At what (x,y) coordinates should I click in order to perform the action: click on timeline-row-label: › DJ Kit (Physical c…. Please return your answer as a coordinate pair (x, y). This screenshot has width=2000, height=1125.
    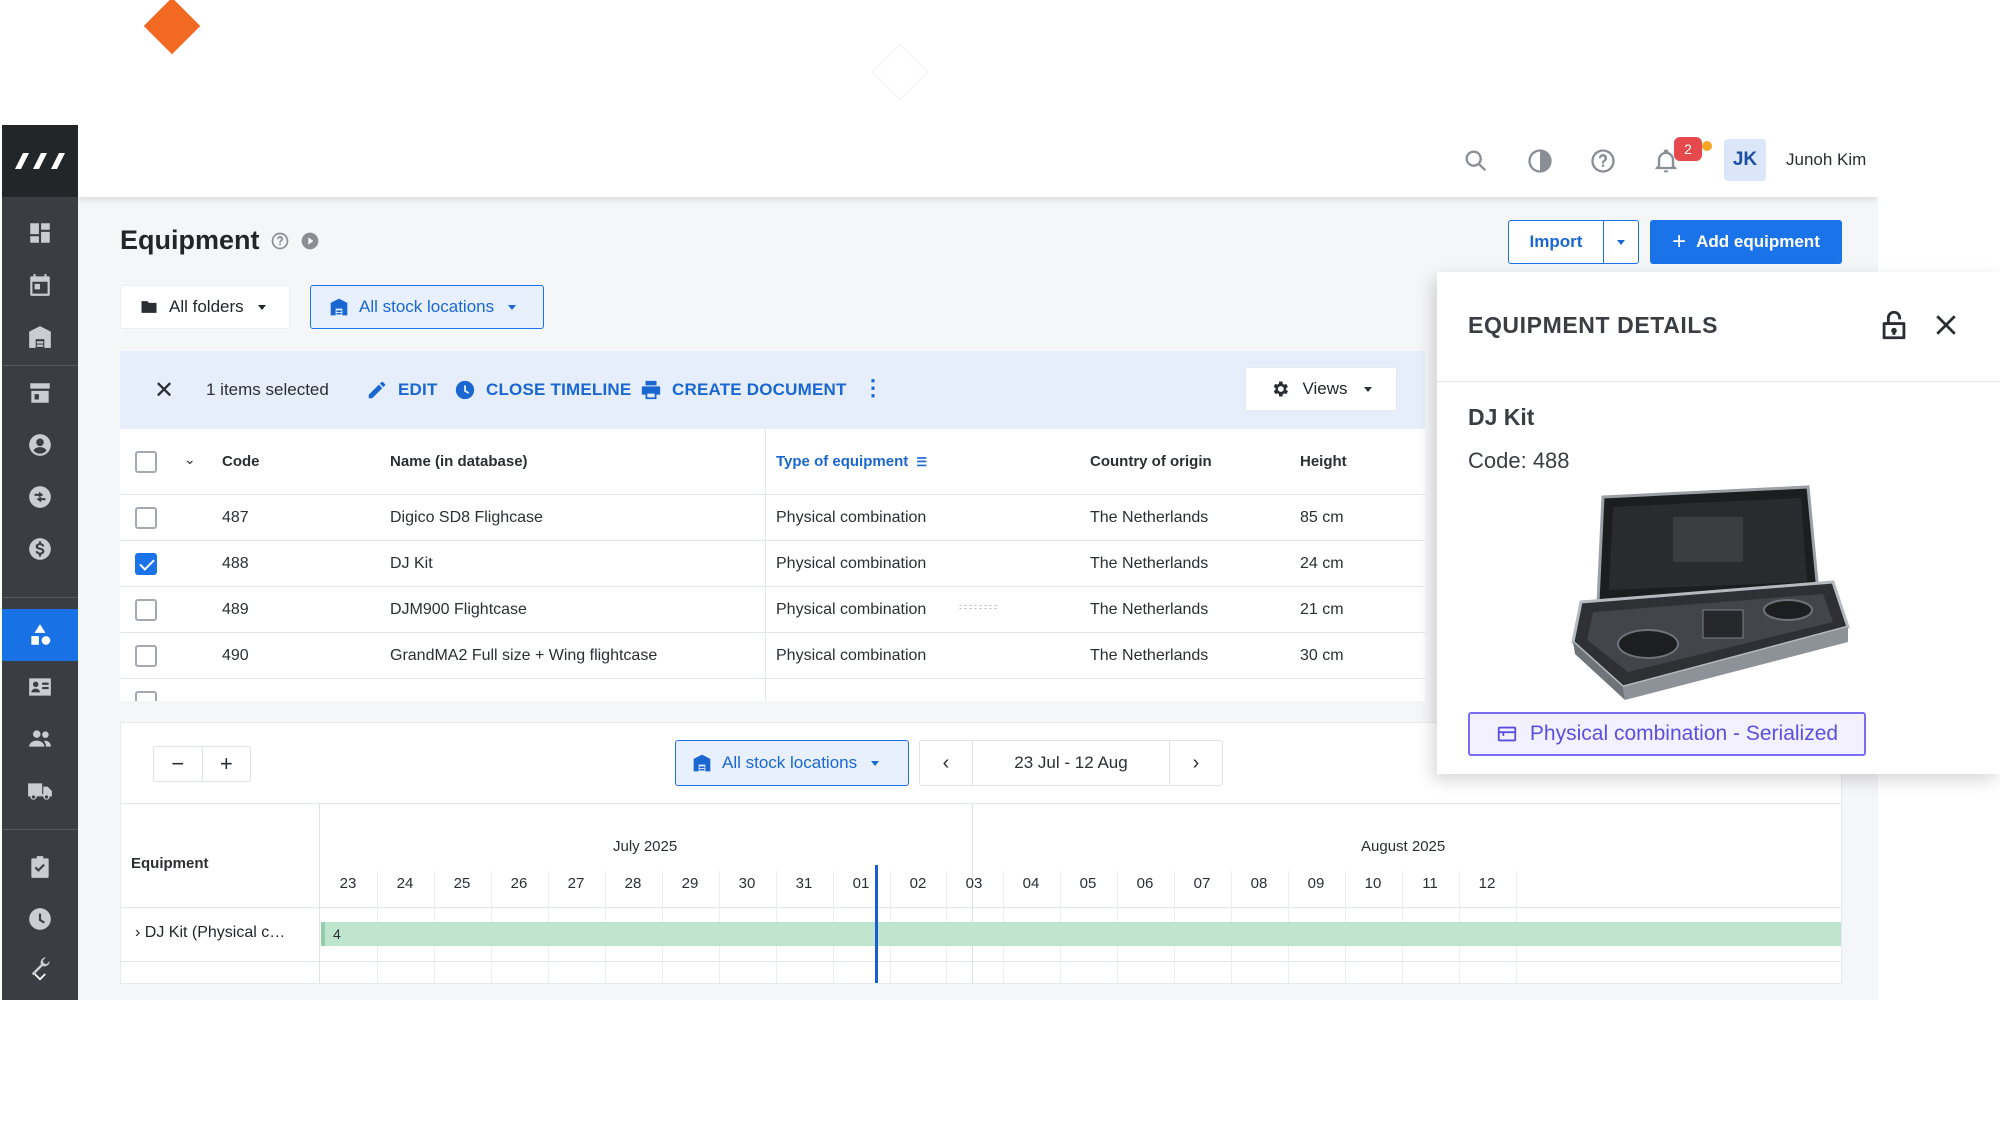
    Looking at the image, I should click on (210, 933).